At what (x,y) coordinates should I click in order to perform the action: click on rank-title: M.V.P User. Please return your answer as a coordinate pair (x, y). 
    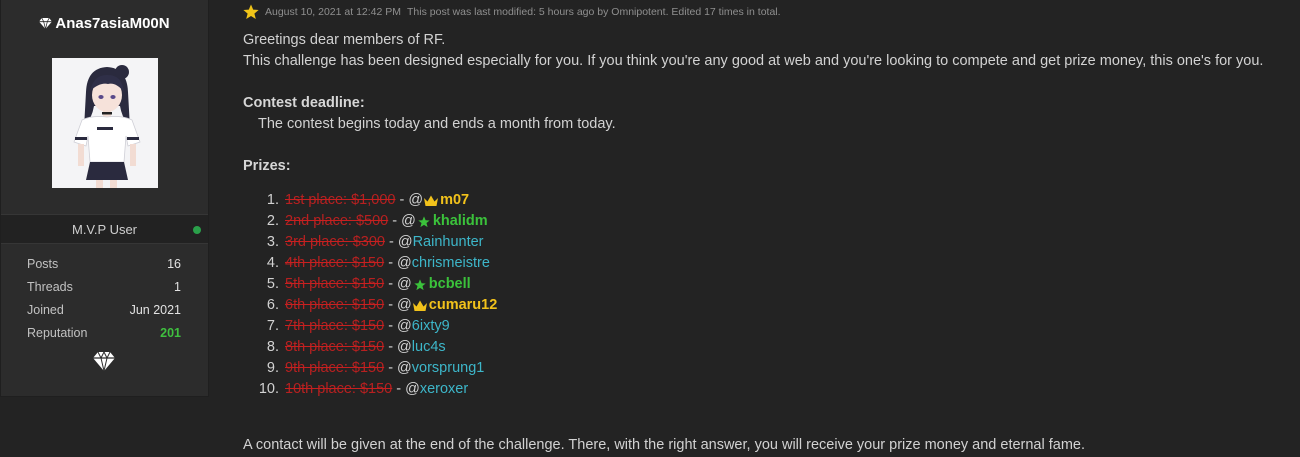
    Looking at the image, I should click on (104, 229).